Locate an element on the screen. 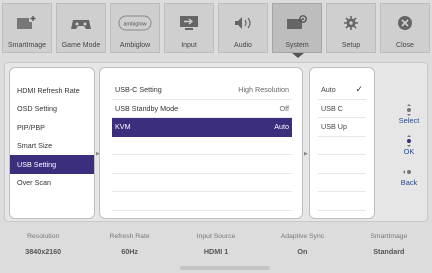 The height and width of the screenshot is (273, 432). status-smartimage: SmartImage Standard is located at coordinates (389, 249).